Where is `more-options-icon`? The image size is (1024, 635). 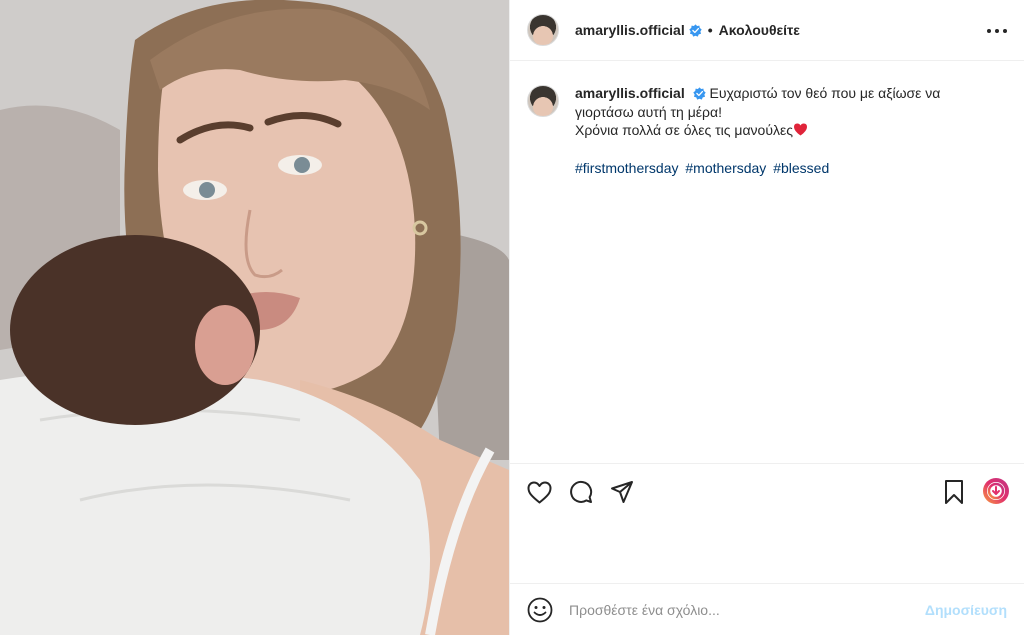 more-options-icon is located at coordinates (997, 31).